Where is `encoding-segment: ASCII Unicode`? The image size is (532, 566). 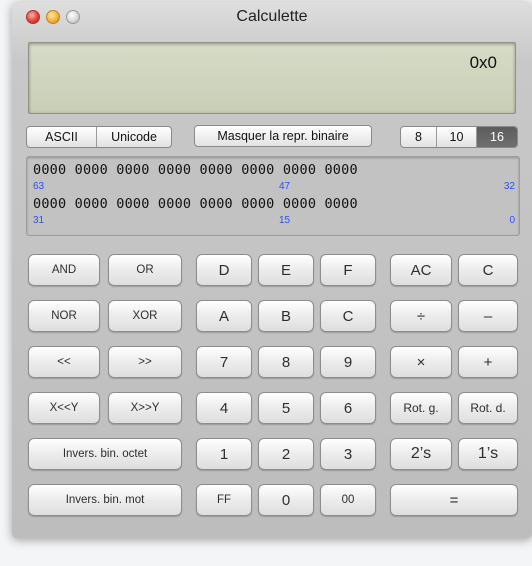
encoding-segment: ASCII Unicode is located at coordinates (99, 137).